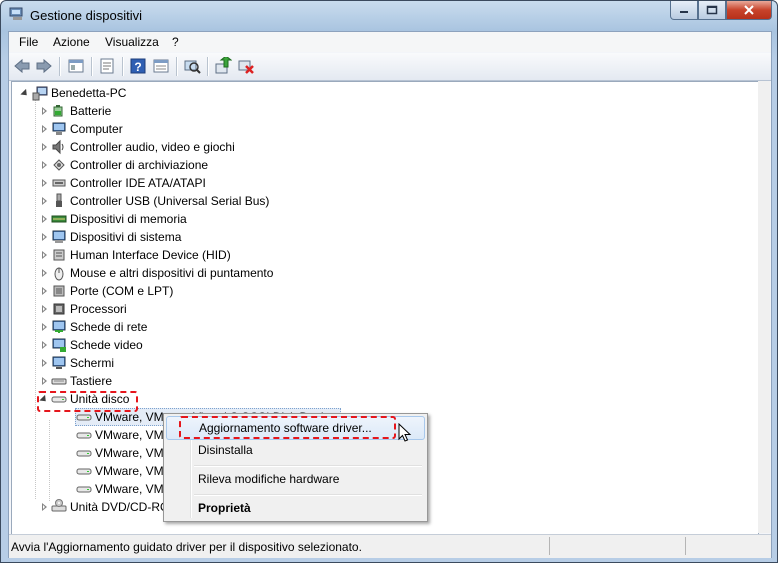 The height and width of the screenshot is (563, 778). I want to click on menu-uninstall: Disinstalla, so click(294, 450).